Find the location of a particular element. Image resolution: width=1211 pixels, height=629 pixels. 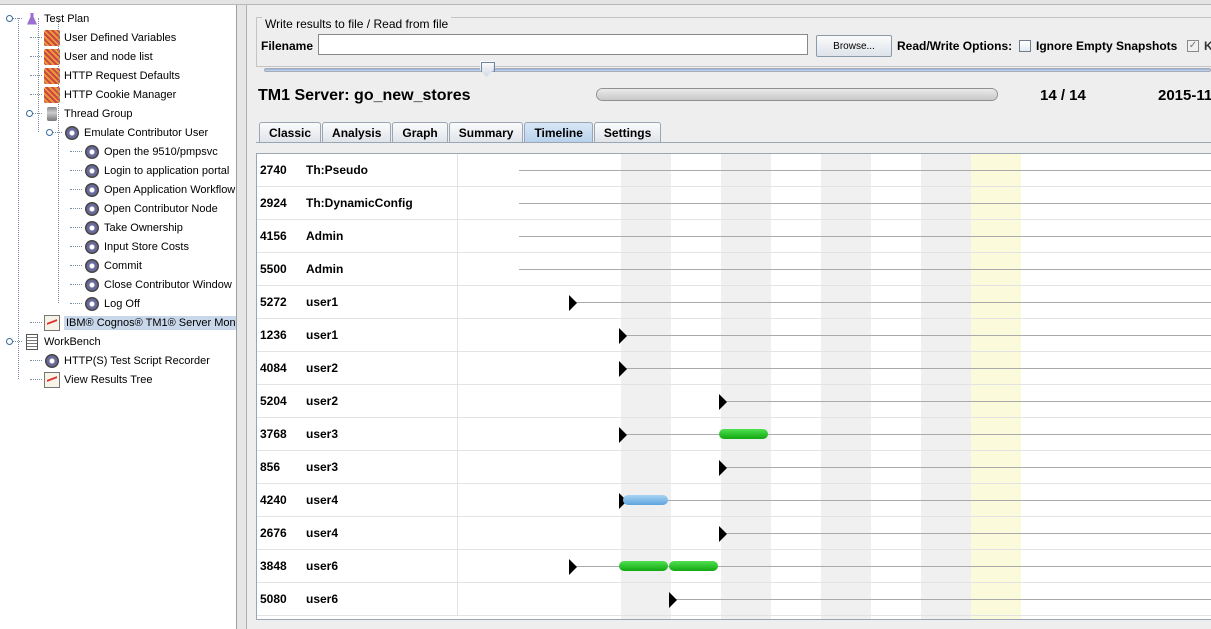

tree-node: View Results Tree is located at coordinates (98, 379).